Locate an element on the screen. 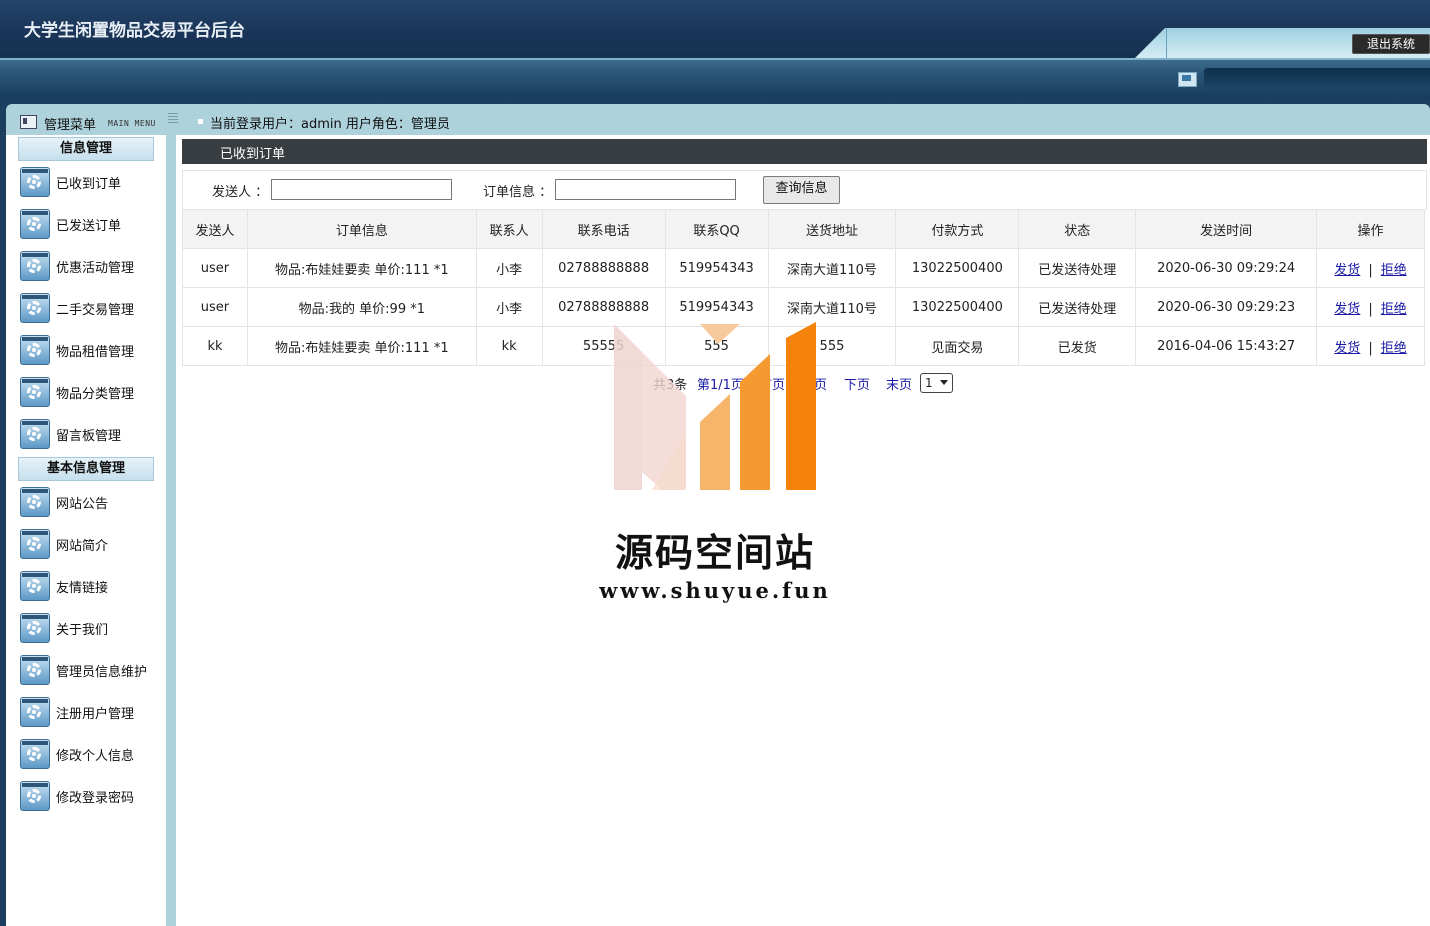 Image resolution: width=1430 pixels, height=926 pixels. sidebar-item: 修改登录密码 is located at coordinates (86, 796).